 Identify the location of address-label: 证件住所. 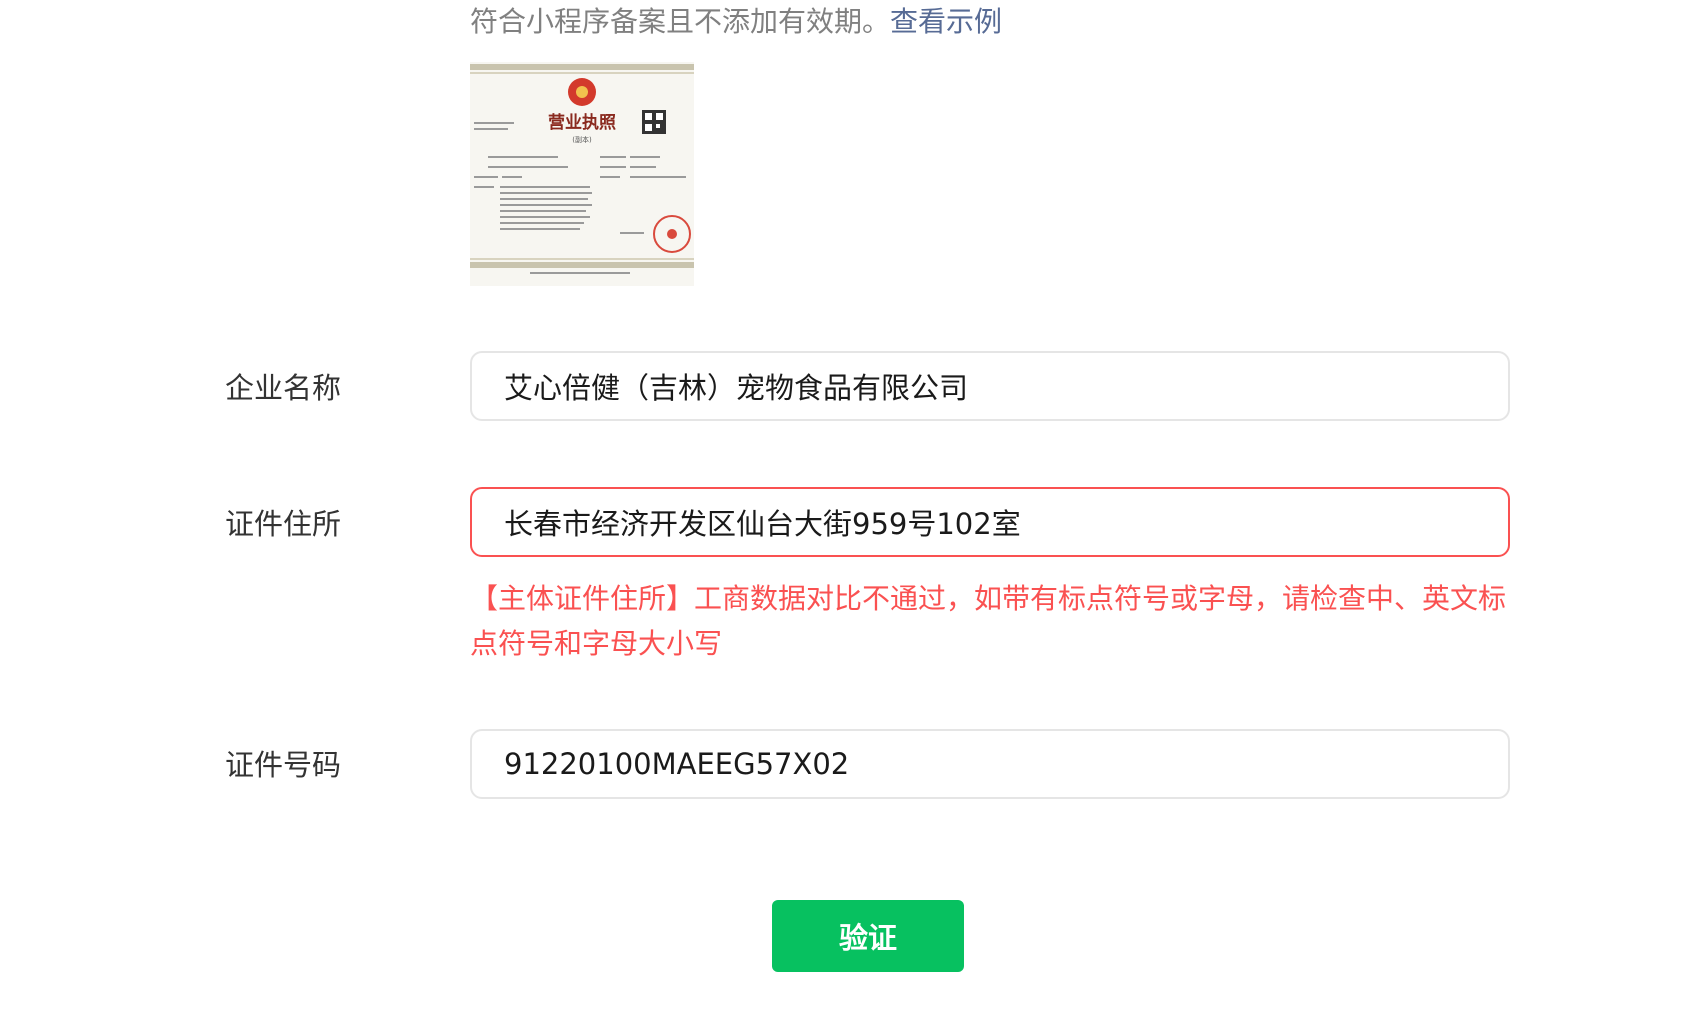
(283, 524).